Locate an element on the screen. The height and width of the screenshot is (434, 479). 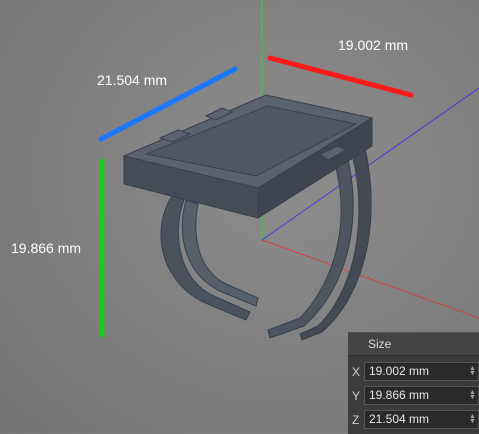
dimension-z-label: 21.504 mm is located at coordinates (132, 80).